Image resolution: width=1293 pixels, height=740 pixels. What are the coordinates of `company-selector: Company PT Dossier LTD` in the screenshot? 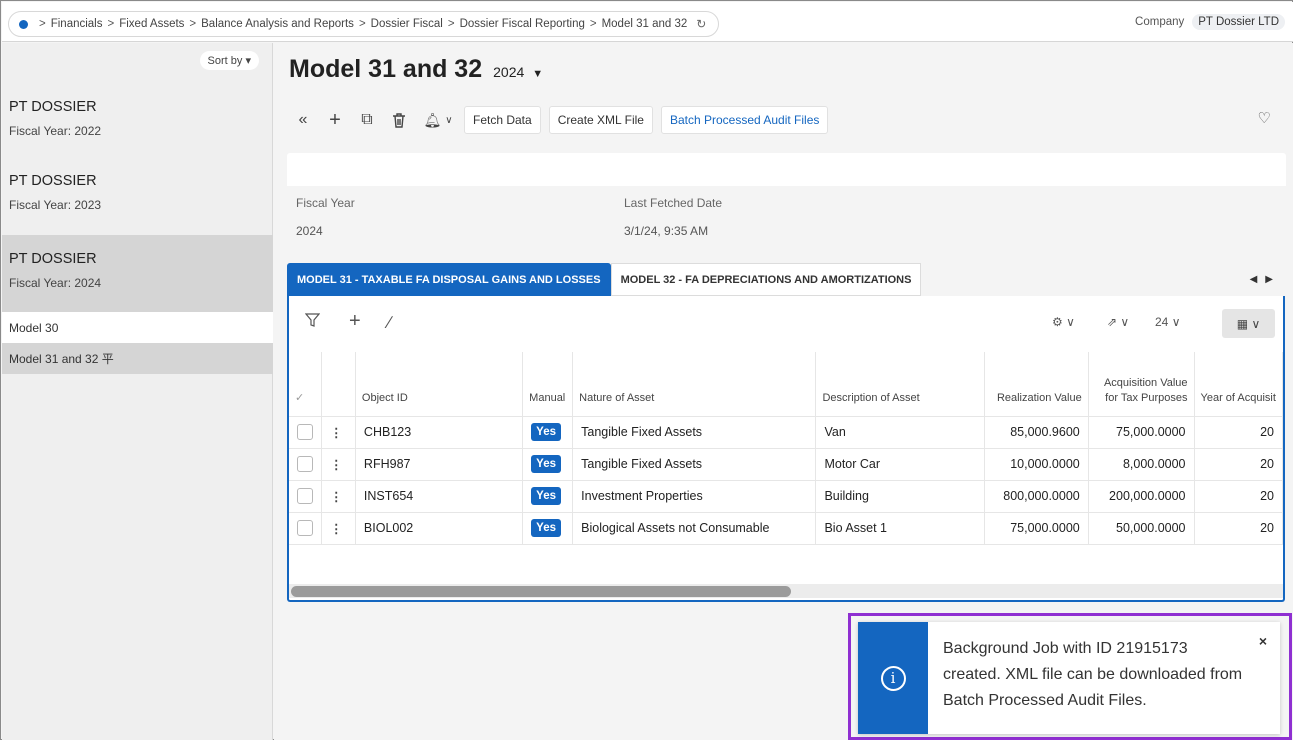 It's located at (1210, 22).